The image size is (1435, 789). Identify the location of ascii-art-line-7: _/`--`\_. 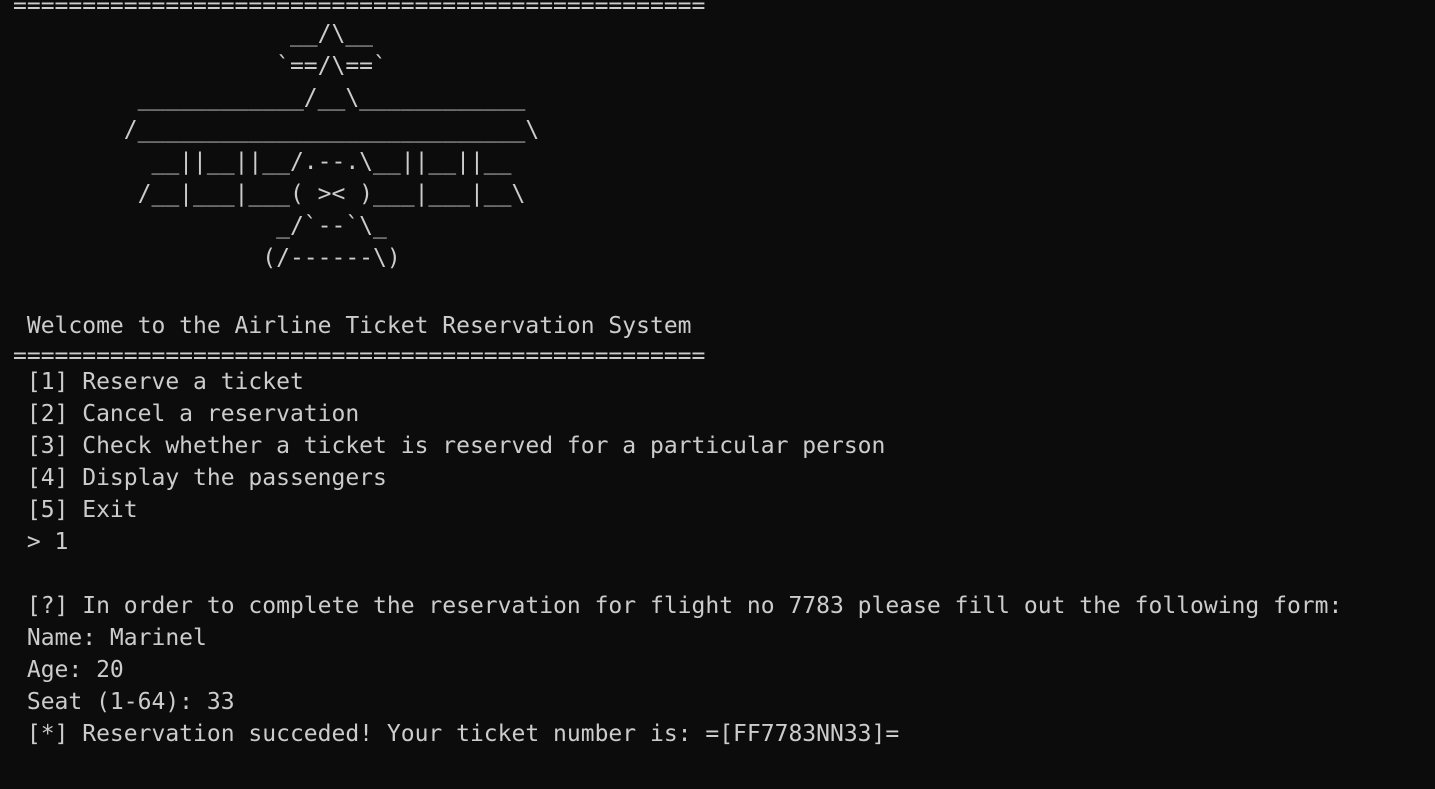
(200, 226).